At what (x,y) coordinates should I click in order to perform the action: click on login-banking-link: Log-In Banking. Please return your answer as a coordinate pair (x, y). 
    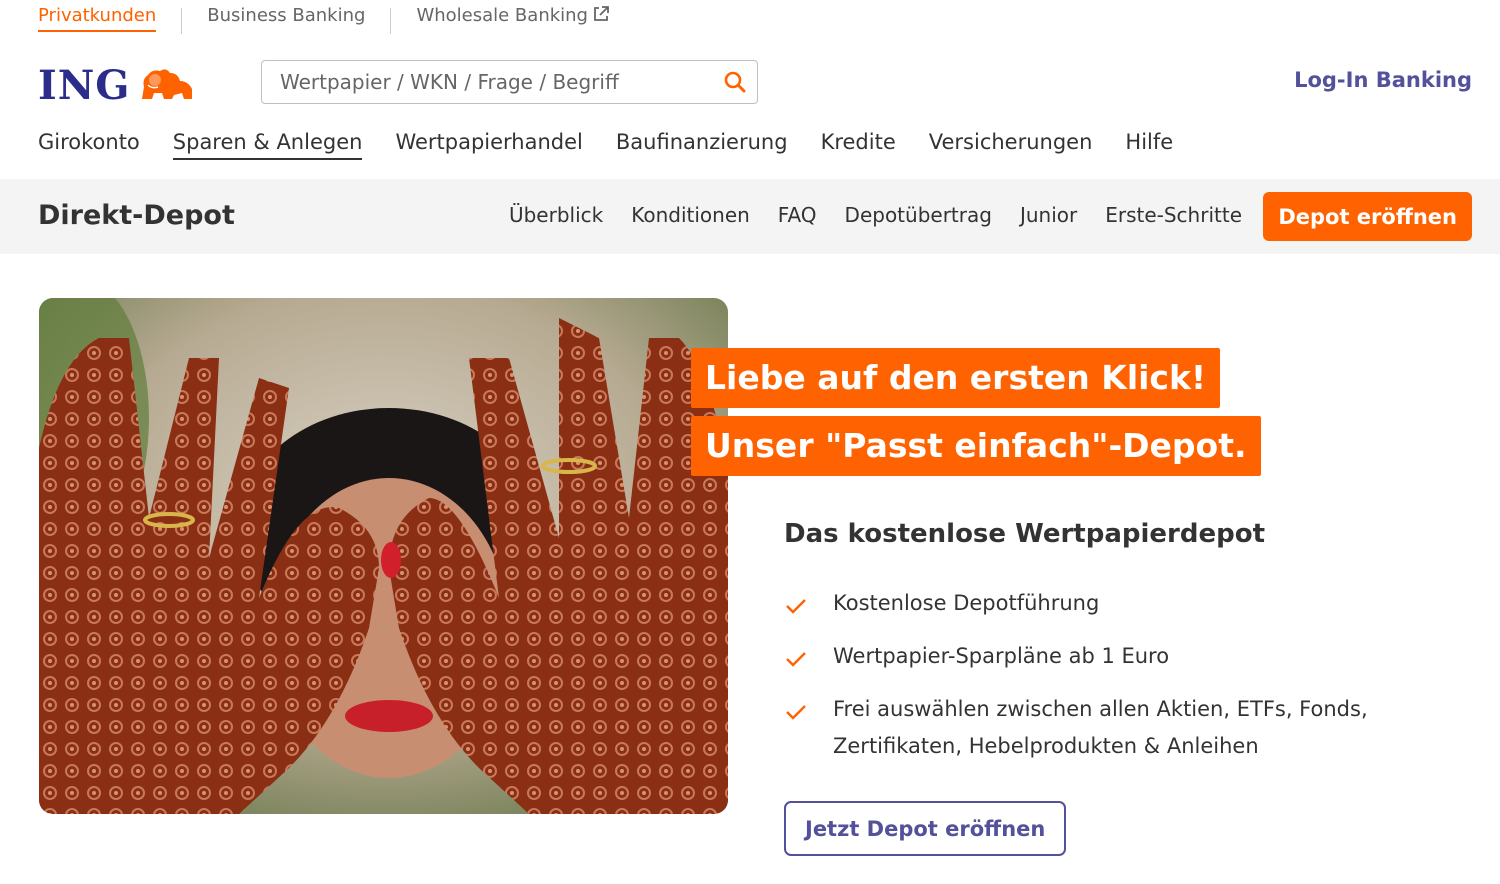
    Looking at the image, I should click on (1383, 80).